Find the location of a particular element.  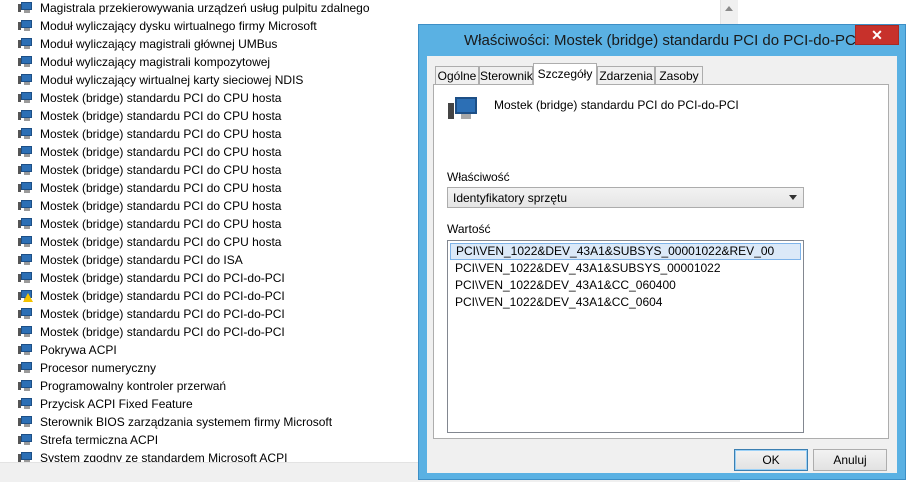

device-list-item-label: Strefa termiczna ACPI is located at coordinates (99, 440).